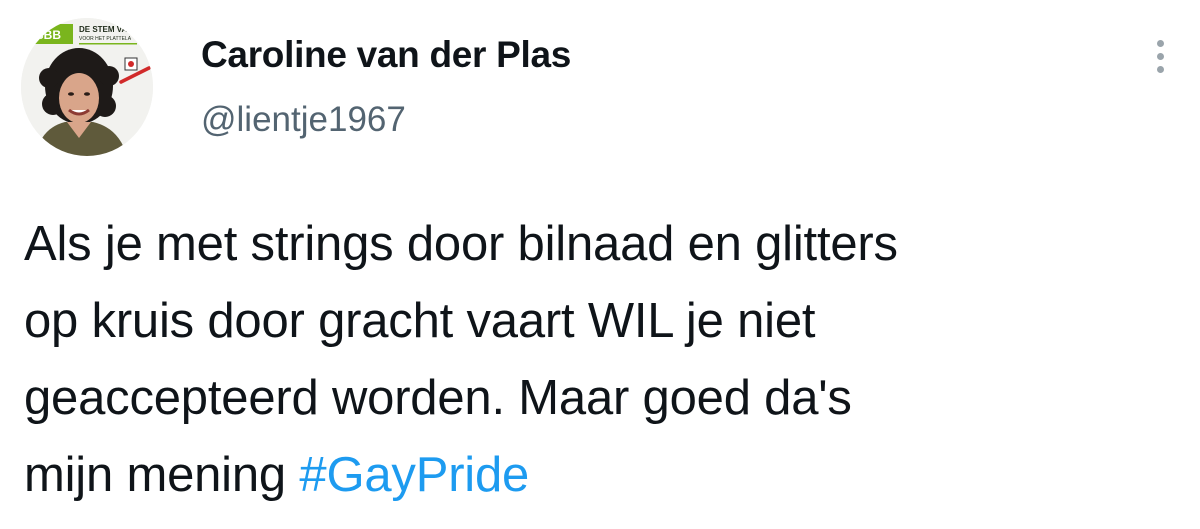 The width and height of the screenshot is (1200, 529). What do you see at coordinates (420, 321) in the screenshot?
I see `tweet-text-line: op kruis door gracht vaart WIL je niet` at bounding box center [420, 321].